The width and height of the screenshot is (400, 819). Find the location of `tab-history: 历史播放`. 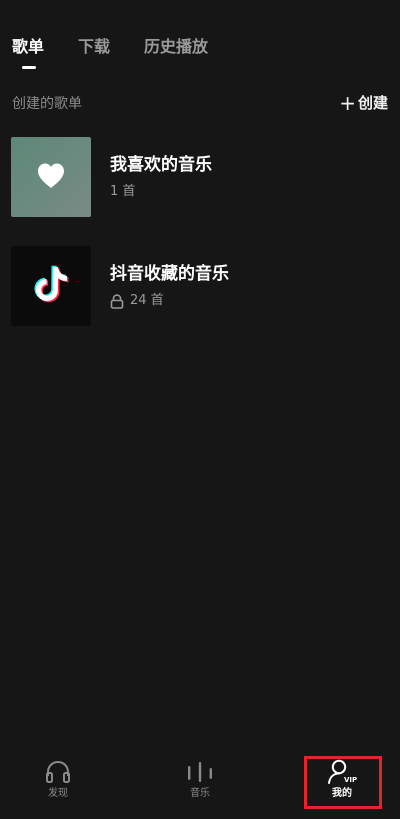

tab-history: 历史播放 is located at coordinates (176, 47).